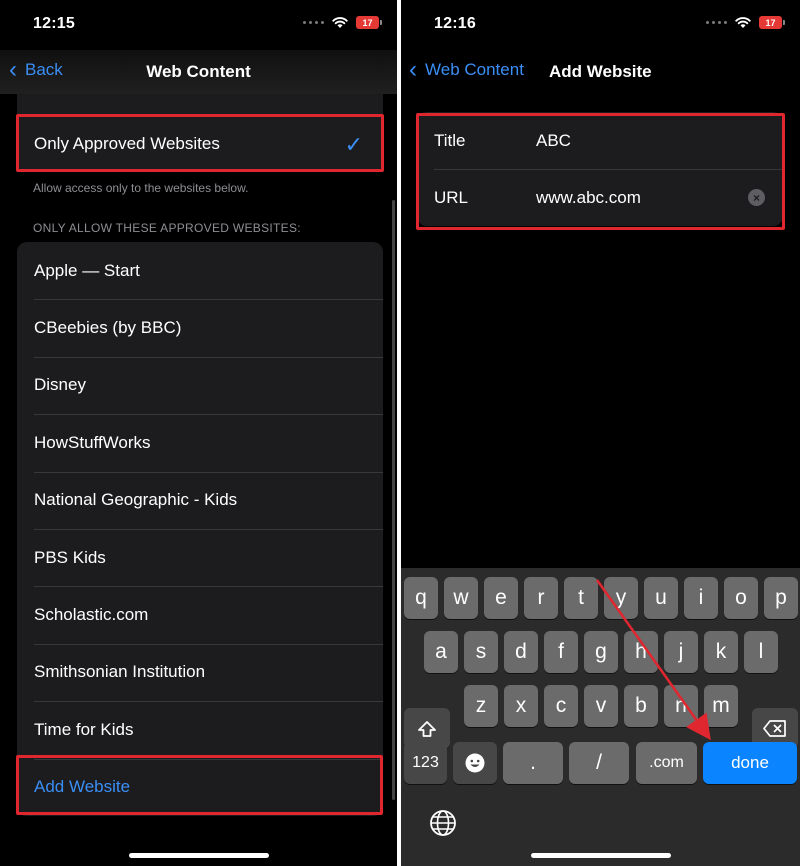  Describe the element at coordinates (198, 25) in the screenshot. I see `status-bar: 12:15 17` at that location.